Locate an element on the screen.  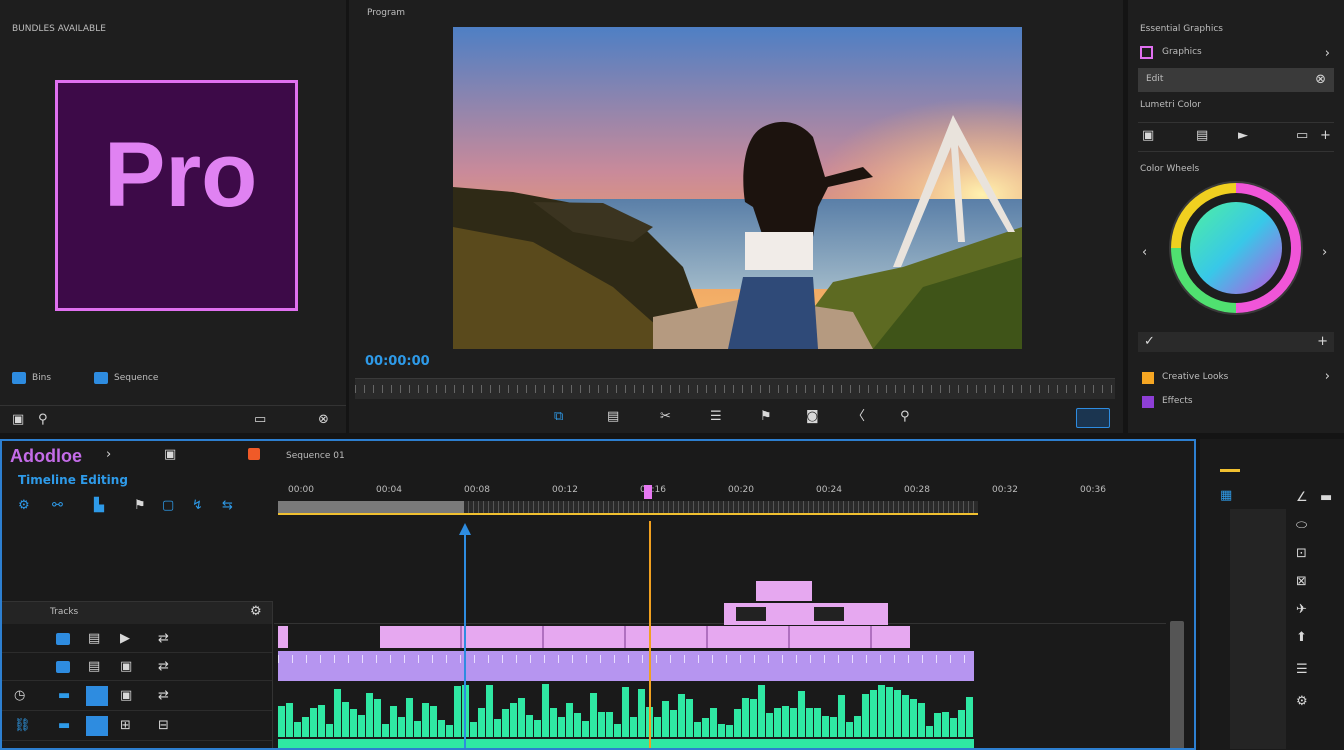
camera-icon: ◙ is located at coordinates (812, 417).